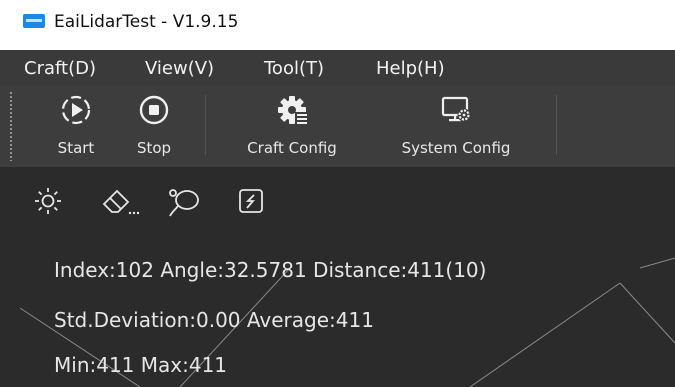 This screenshot has height=387, width=675. I want to click on toolbar-grip, so click(11, 126).